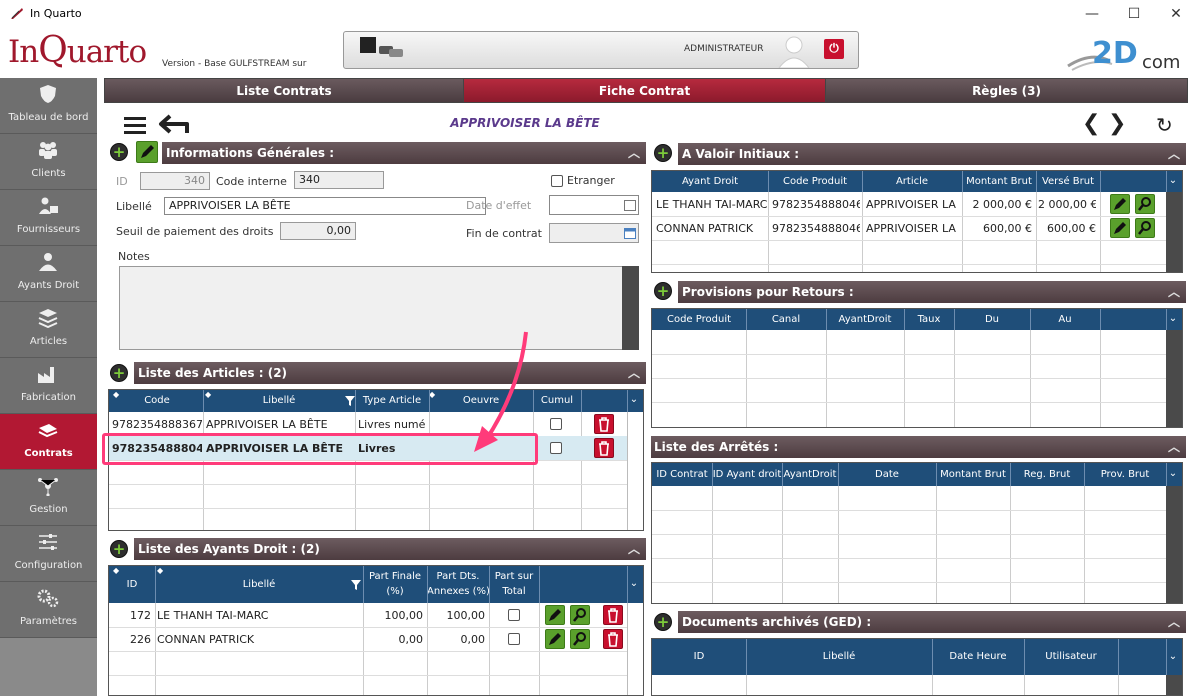  I want to click on back-arrow-icon, so click(174, 124).